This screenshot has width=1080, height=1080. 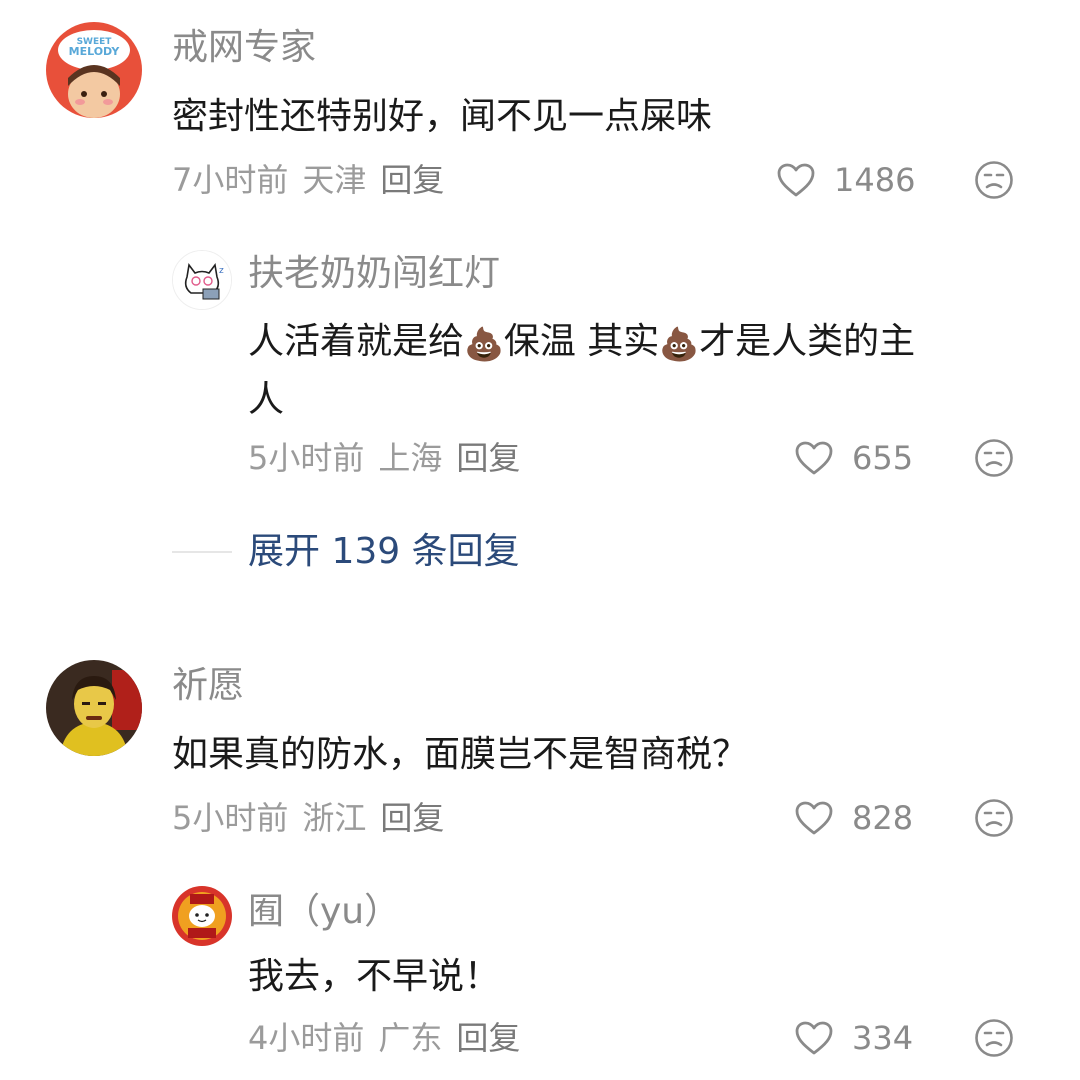 I want to click on like-button: 1486, so click(x=845, y=180).